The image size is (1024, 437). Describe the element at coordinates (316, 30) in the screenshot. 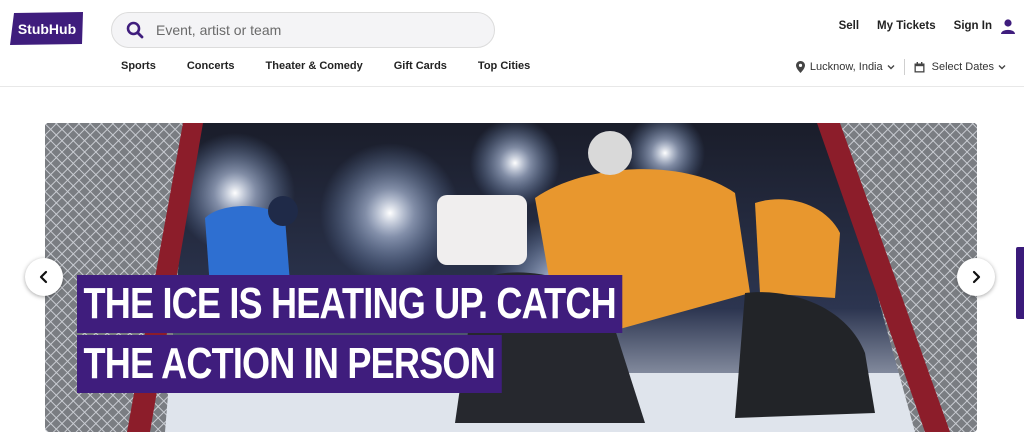

I see `search-input` at that location.